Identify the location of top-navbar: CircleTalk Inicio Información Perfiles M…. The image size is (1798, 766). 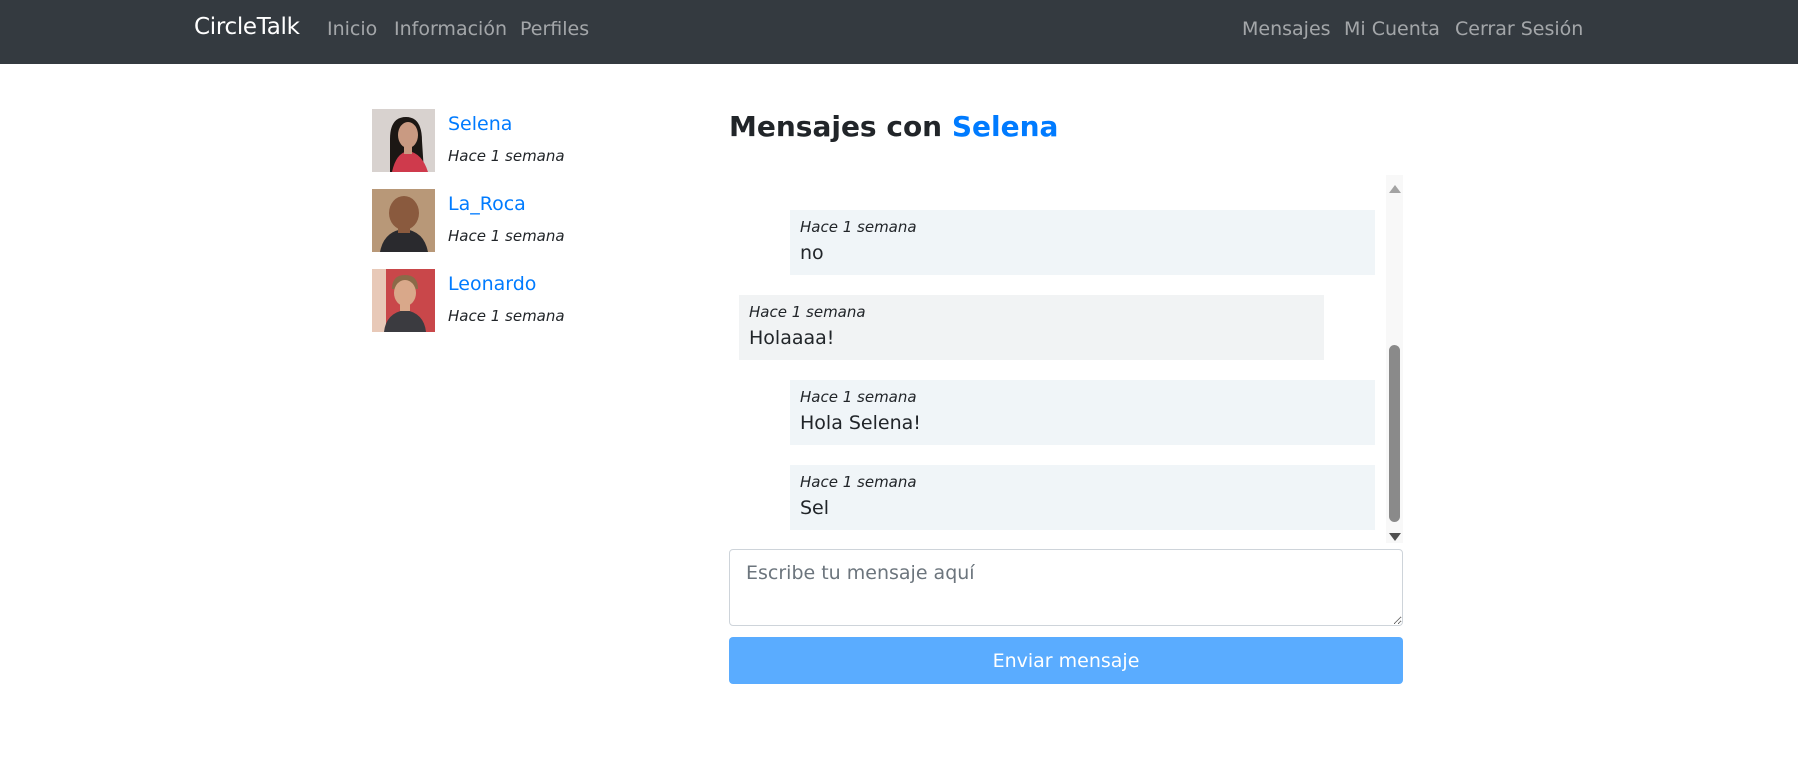
(899, 32).